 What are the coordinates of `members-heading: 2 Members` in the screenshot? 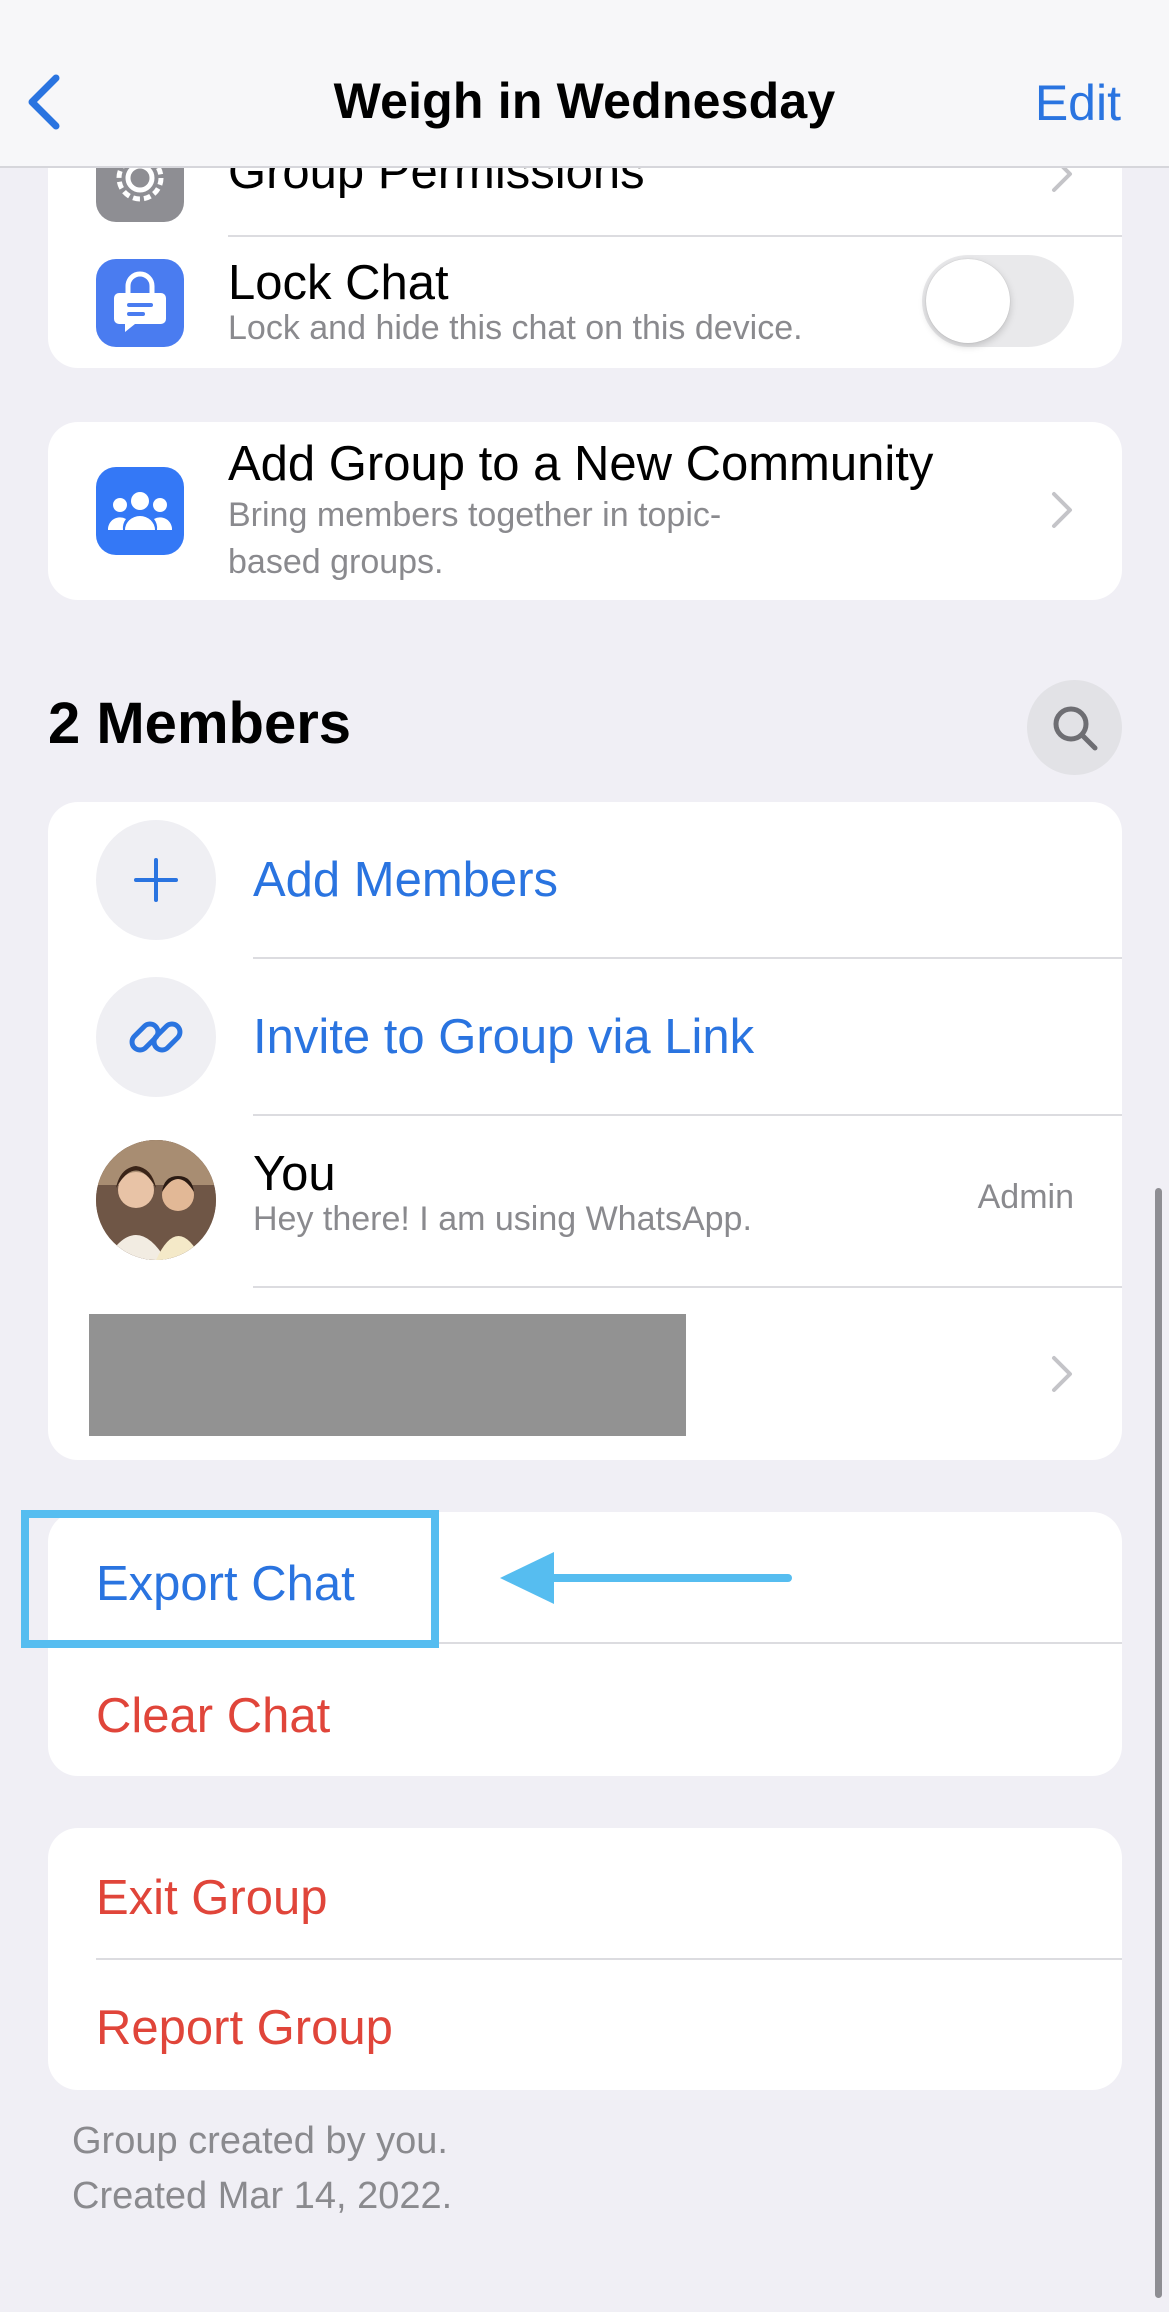 It's located at (200, 723).